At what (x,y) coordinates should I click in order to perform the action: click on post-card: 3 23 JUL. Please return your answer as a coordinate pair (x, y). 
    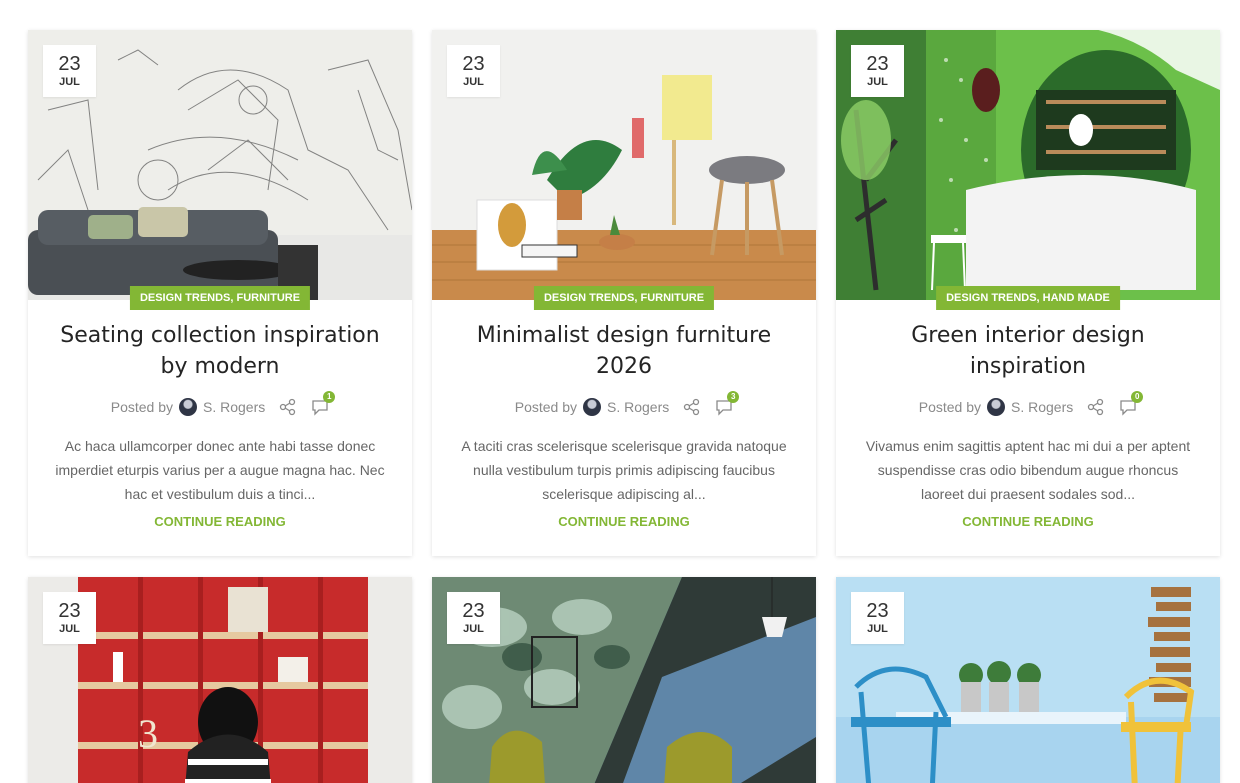
    Looking at the image, I should click on (220, 680).